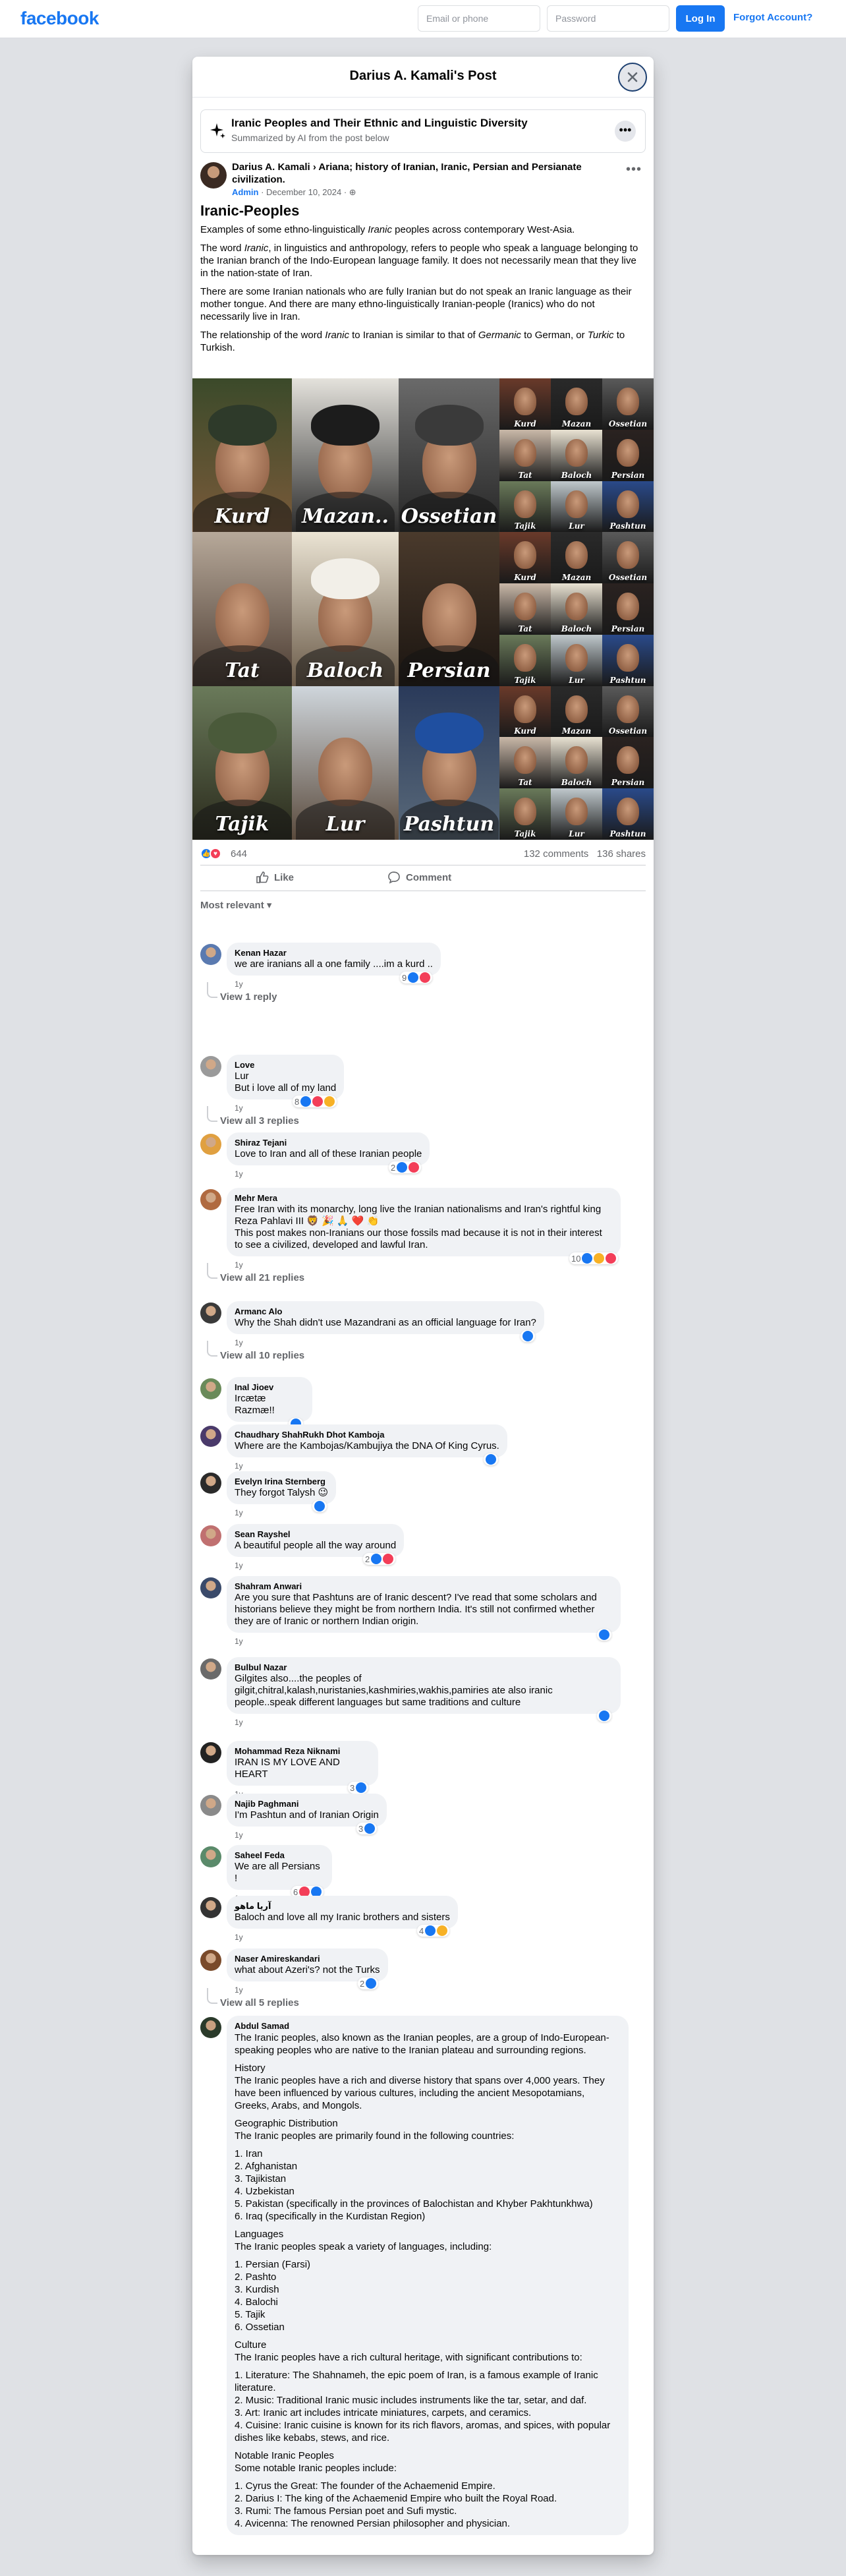 This screenshot has width=846, height=2576. Describe the element at coordinates (253, 1116) in the screenshot. I see `view-replies-link: View all 3 replies` at that location.